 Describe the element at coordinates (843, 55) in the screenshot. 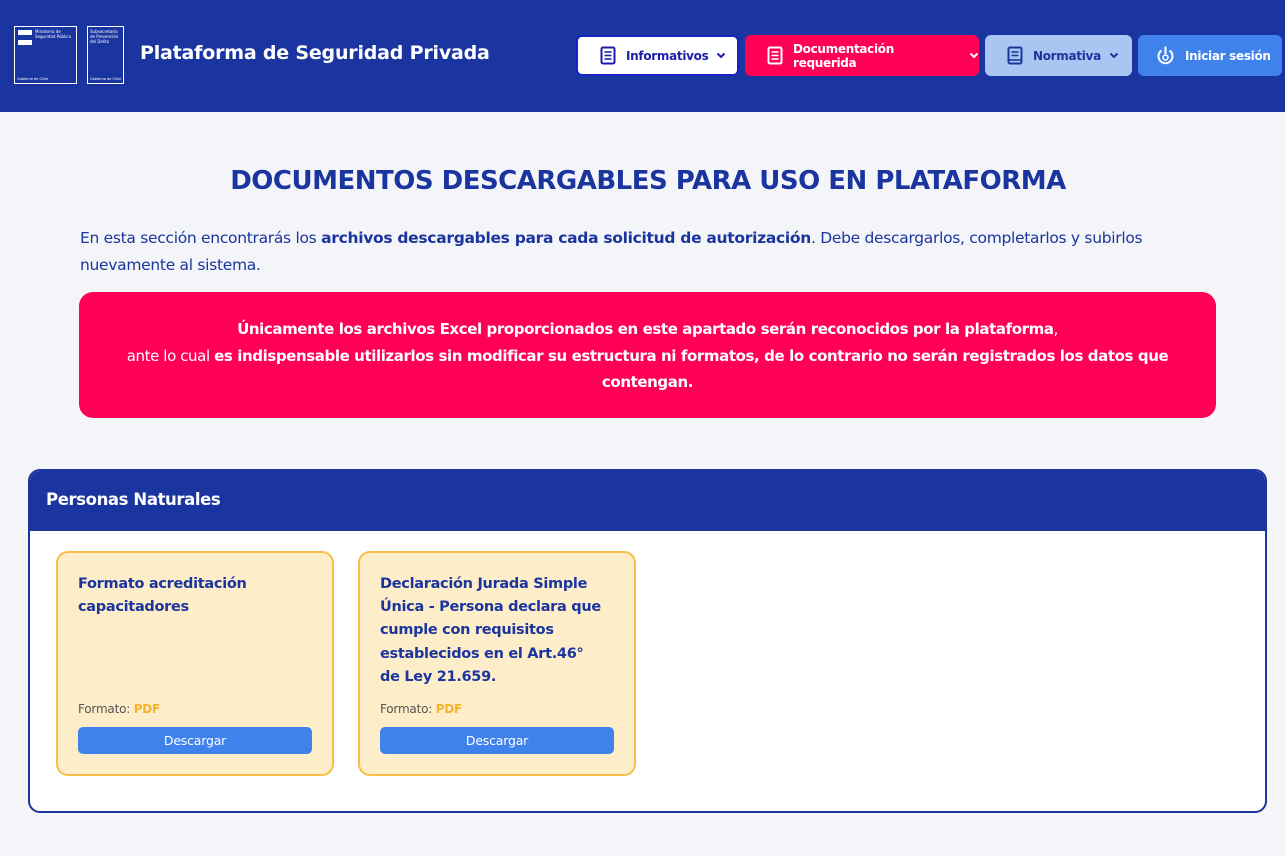

I see `nav-documentacion-label: Documentación requerida` at that location.